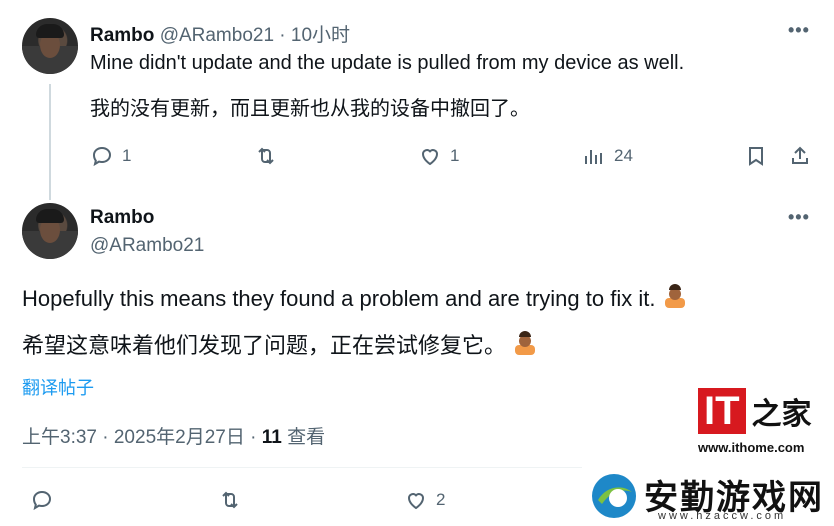  Describe the element at coordinates (722, 516) in the screenshot. I see `site-url: www.hzaccw.com` at that location.